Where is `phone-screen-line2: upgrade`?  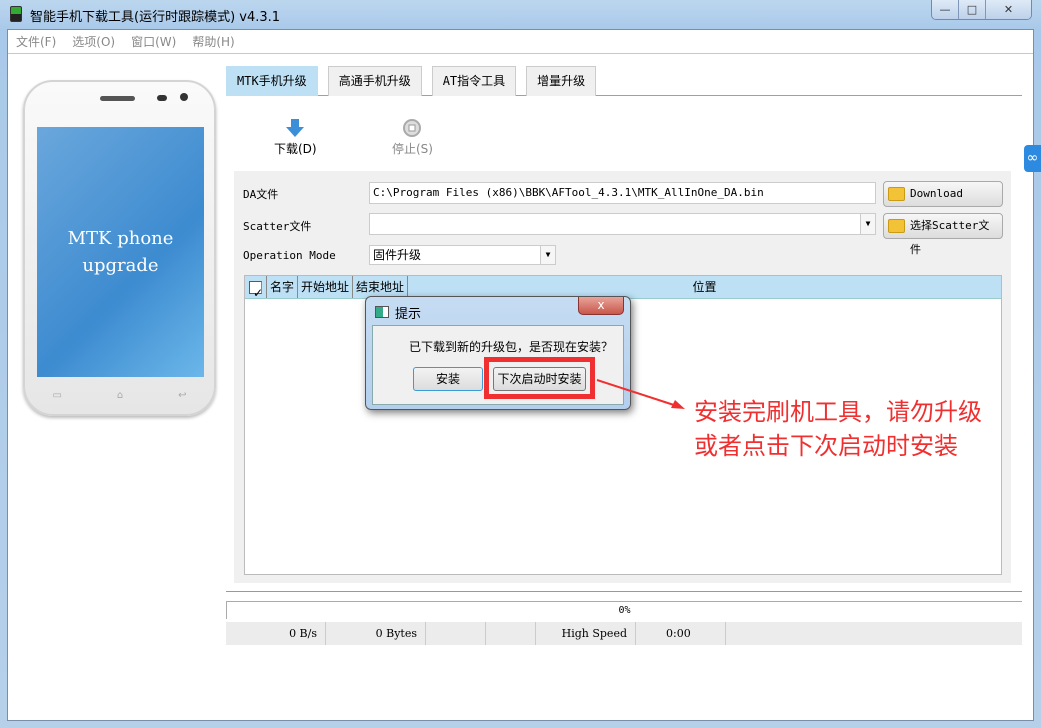
phone-screen-line2: upgrade is located at coordinates (120, 265).